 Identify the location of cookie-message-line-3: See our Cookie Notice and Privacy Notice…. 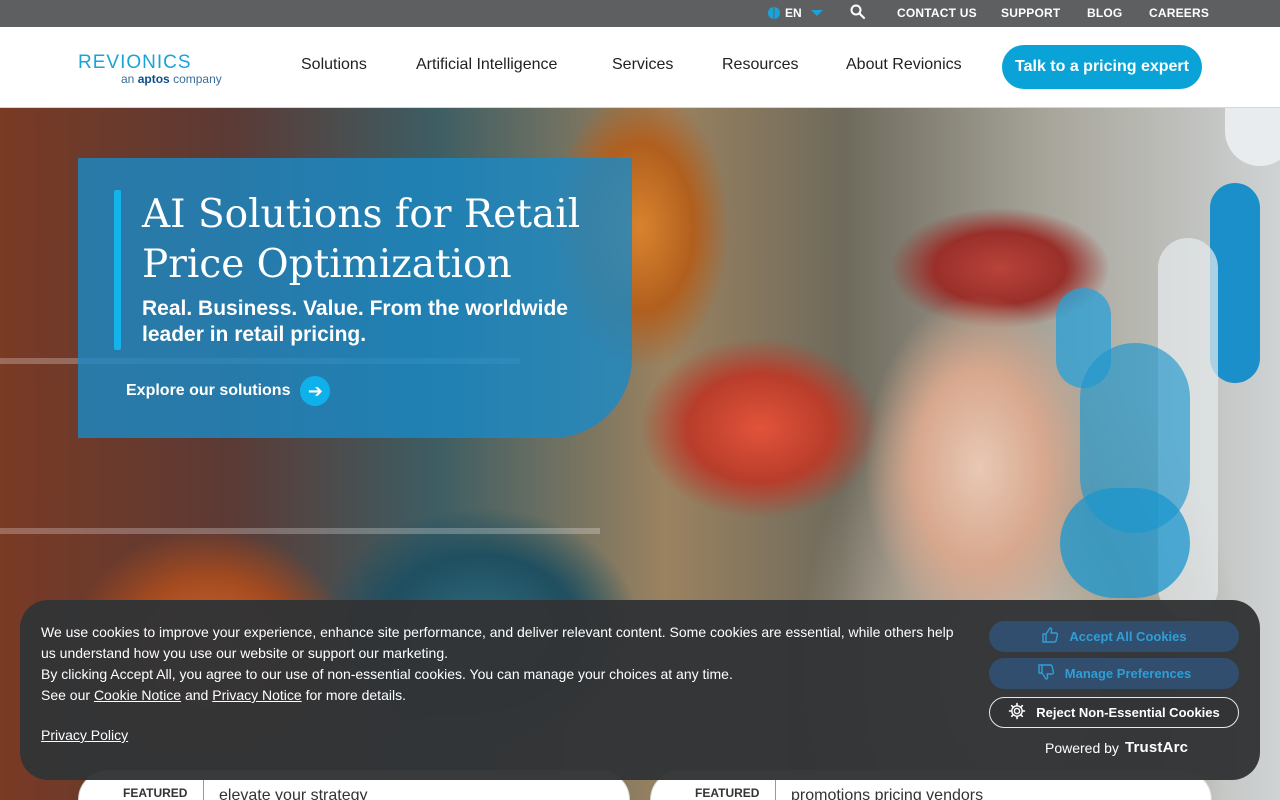
(223, 695).